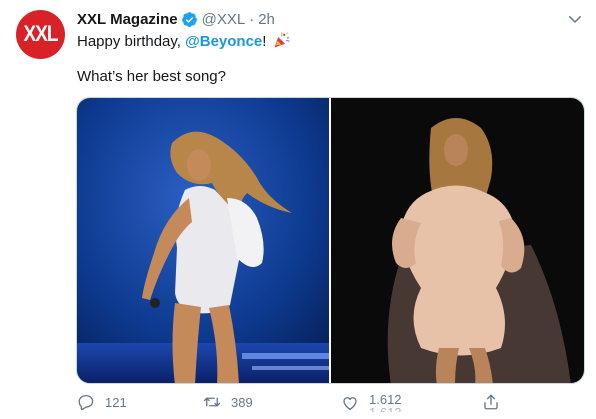 This screenshot has width=596, height=419. I want to click on tweet-header: XXL Magazine @XXL · 2h, so click(176, 19).